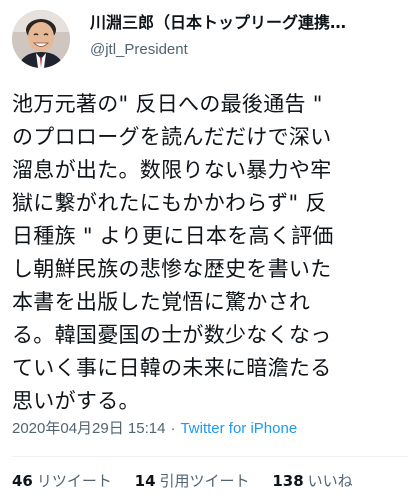 The image size is (420, 500). I want to click on quotes-count: 14, so click(145, 481).